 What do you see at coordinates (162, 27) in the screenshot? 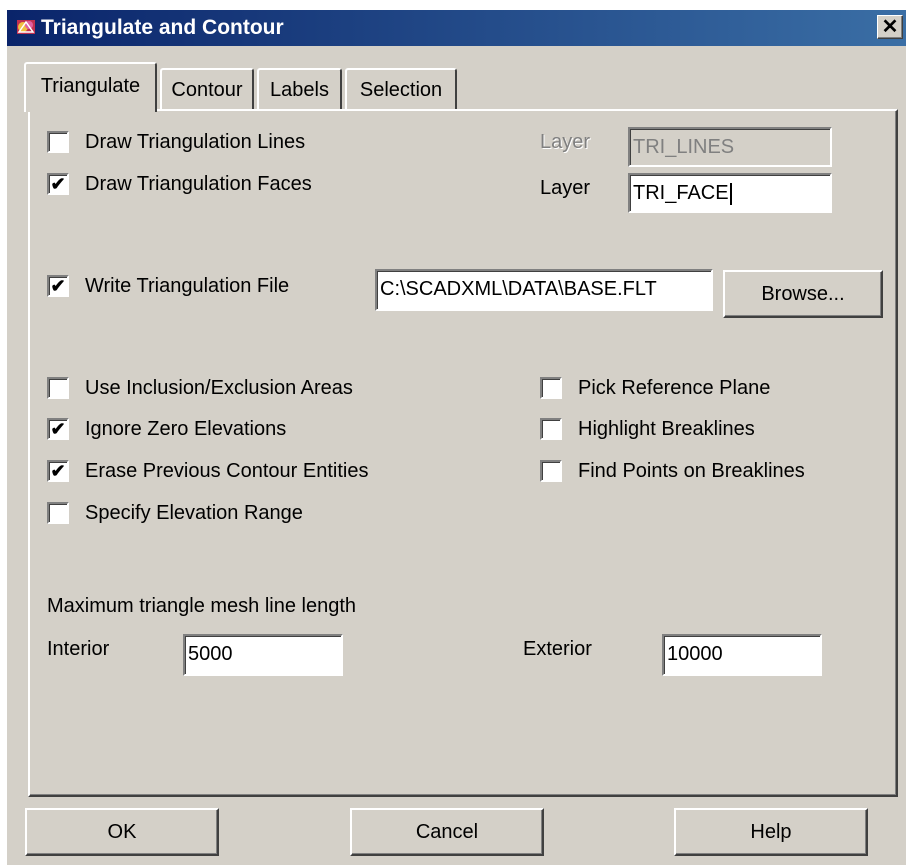
I see `window-title: Triangulate and Contour` at bounding box center [162, 27].